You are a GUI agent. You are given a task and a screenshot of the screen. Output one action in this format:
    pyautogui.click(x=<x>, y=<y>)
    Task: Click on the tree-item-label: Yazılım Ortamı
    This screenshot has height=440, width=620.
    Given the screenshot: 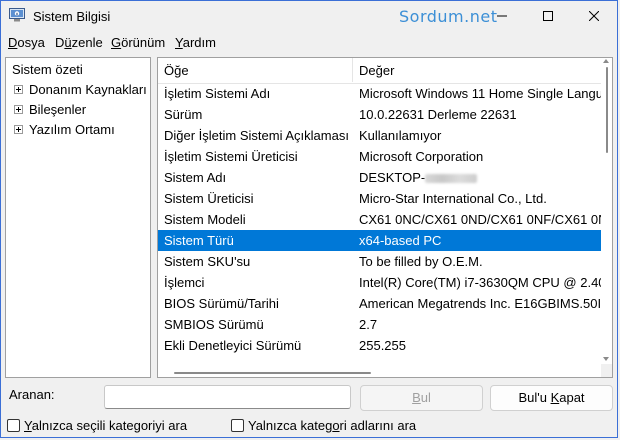 What is the action you would take?
    pyautogui.click(x=72, y=129)
    